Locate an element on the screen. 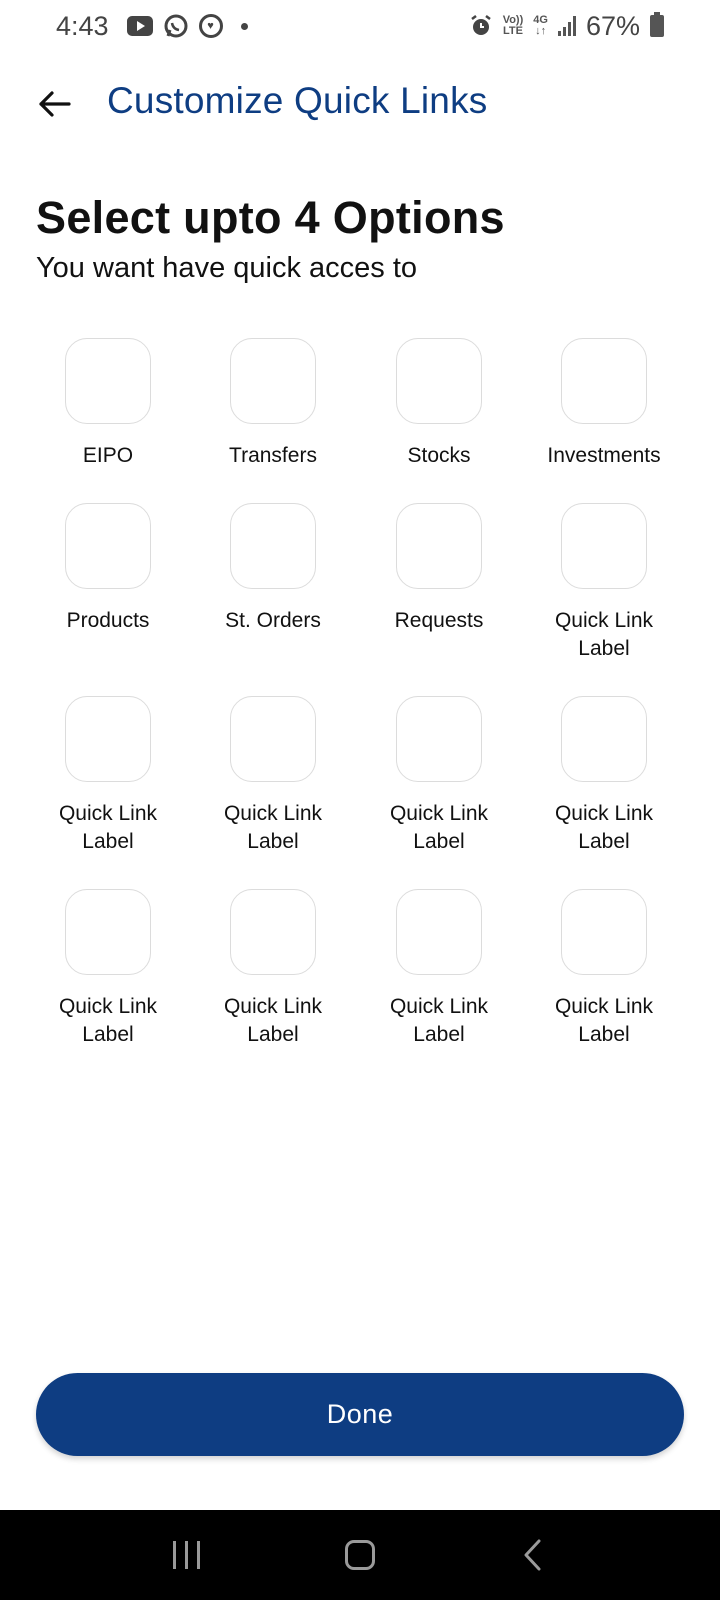 The width and height of the screenshot is (720, 1600). quick-link-tile: Investments is located at coordinates (604, 404).